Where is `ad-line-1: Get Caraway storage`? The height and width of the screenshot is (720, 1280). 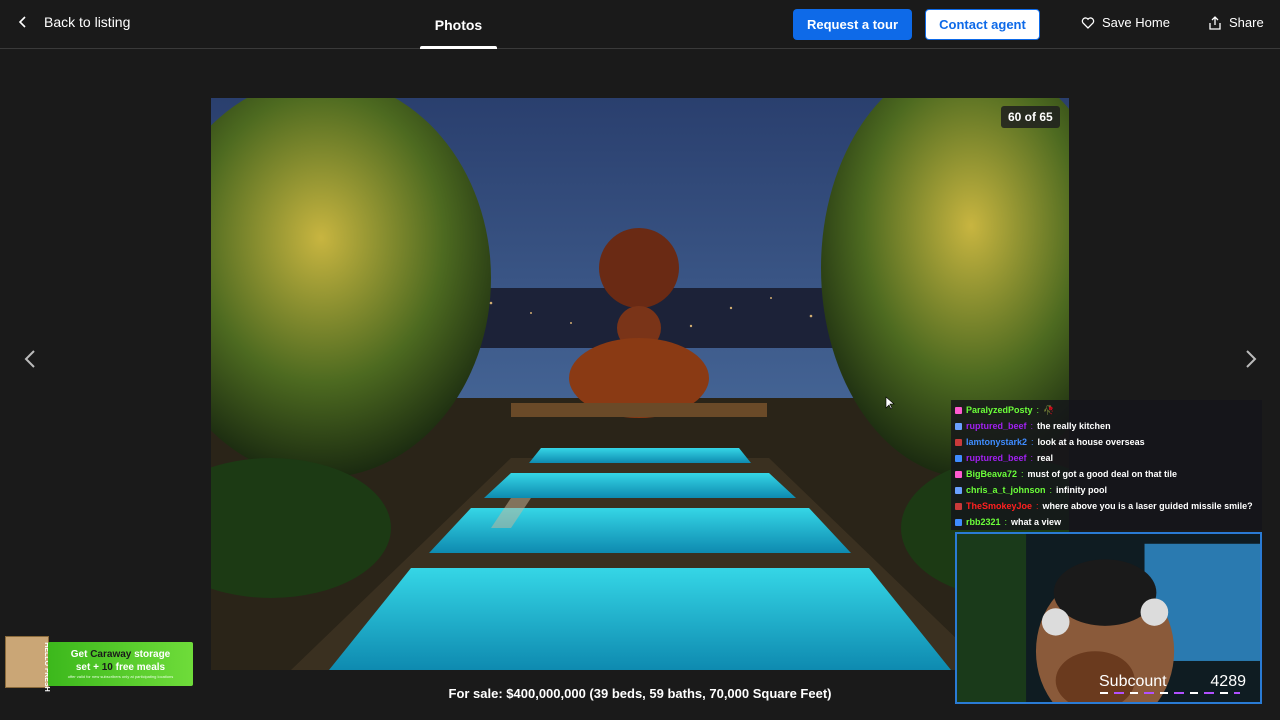
ad-line-1: Get Caraway storage is located at coordinates (121, 654).